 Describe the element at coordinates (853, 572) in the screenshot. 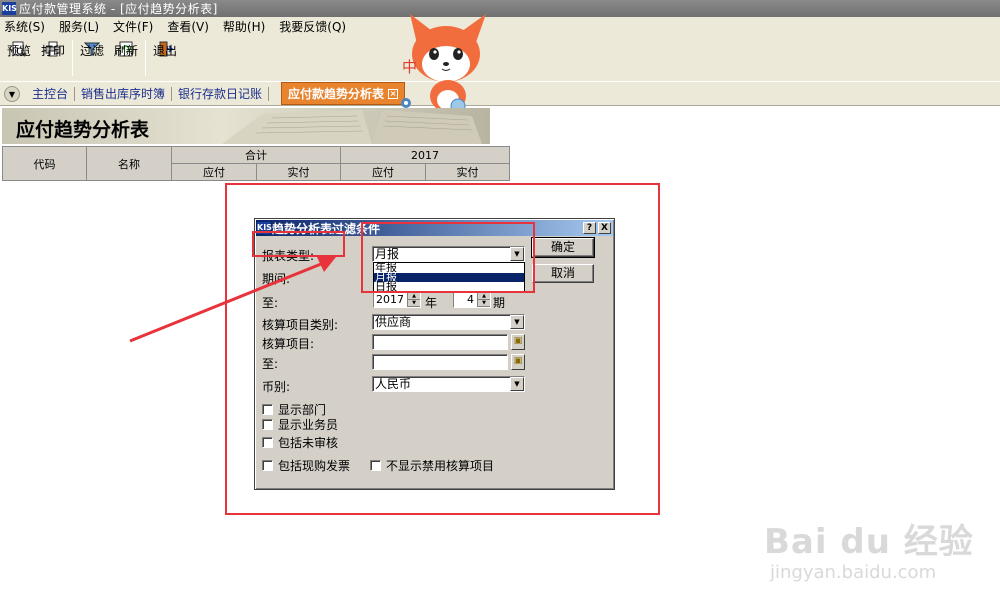

I see `watermark-url-text: jingyan.baidu.com` at that location.